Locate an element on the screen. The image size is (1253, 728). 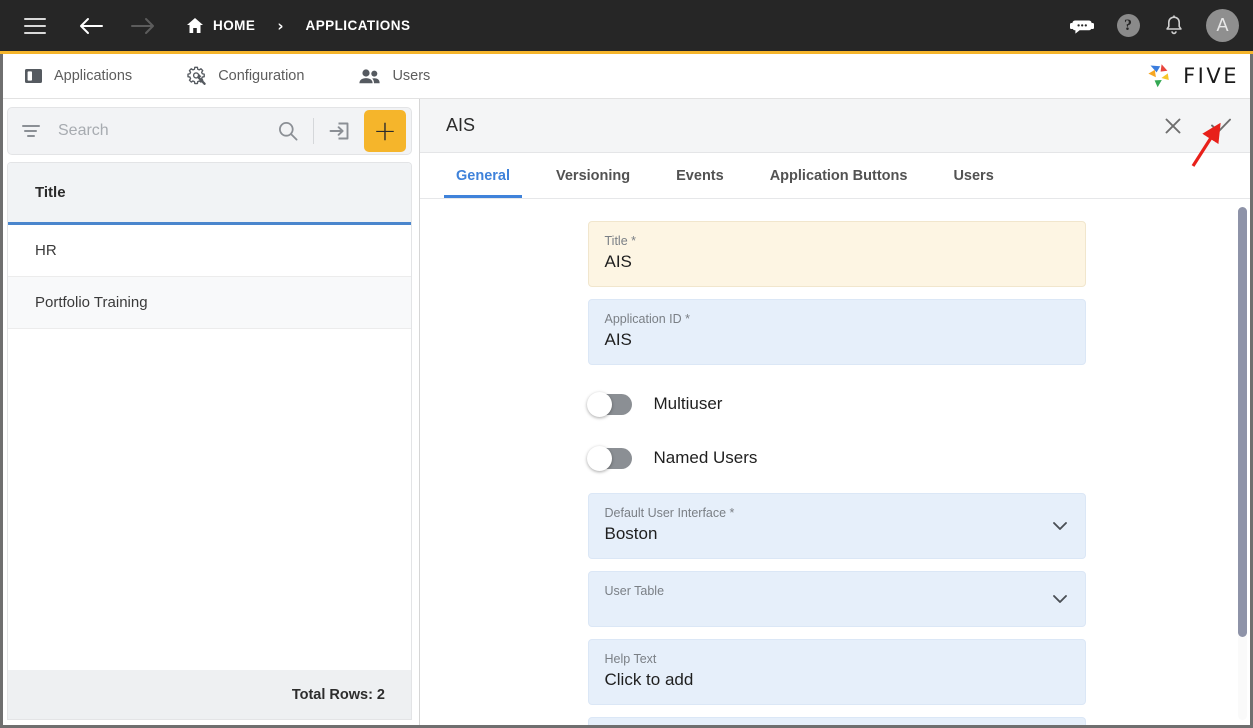
row-title: HR is located at coordinates (46, 250).